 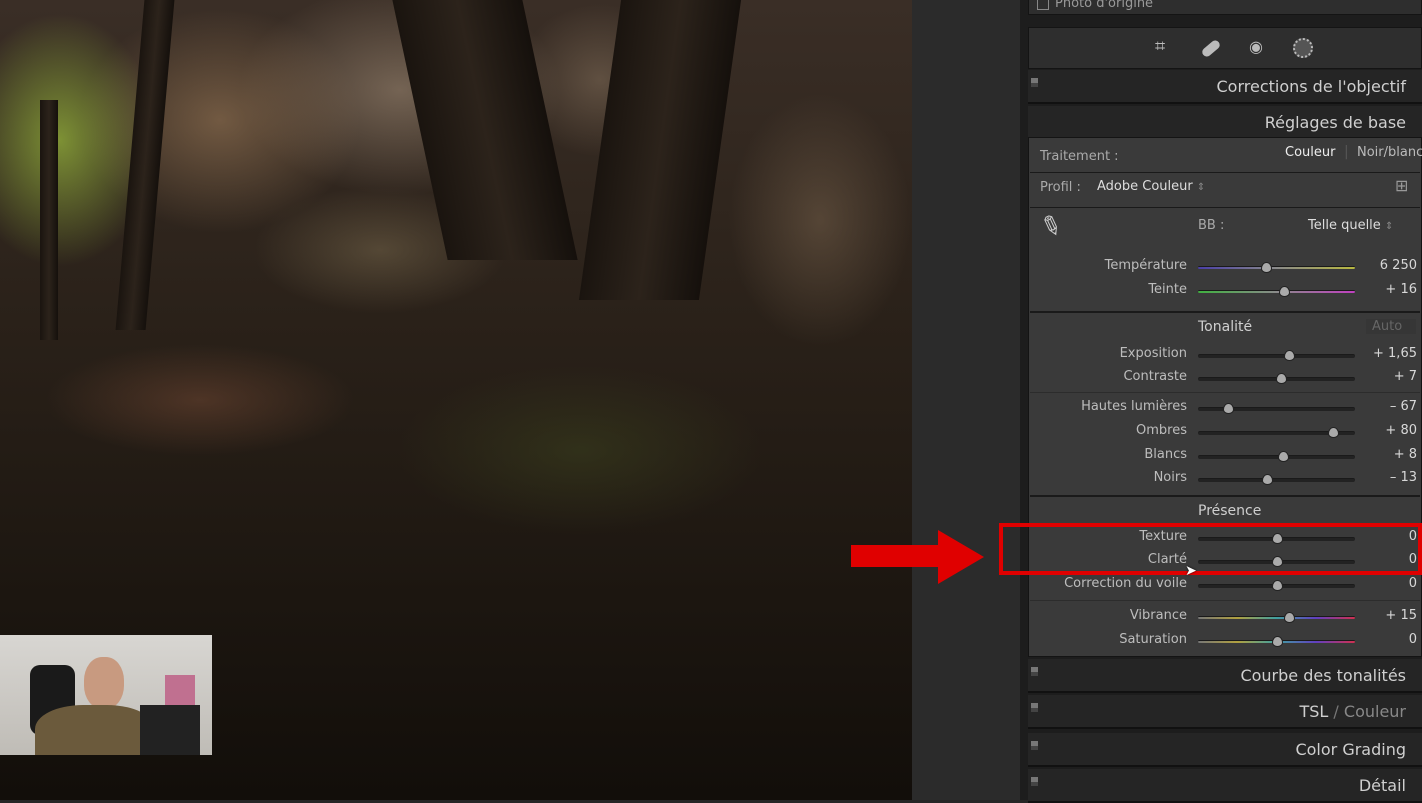 What do you see at coordinates (1310, 152) in the screenshot?
I see `treatment-color-button: Couleur` at bounding box center [1310, 152].